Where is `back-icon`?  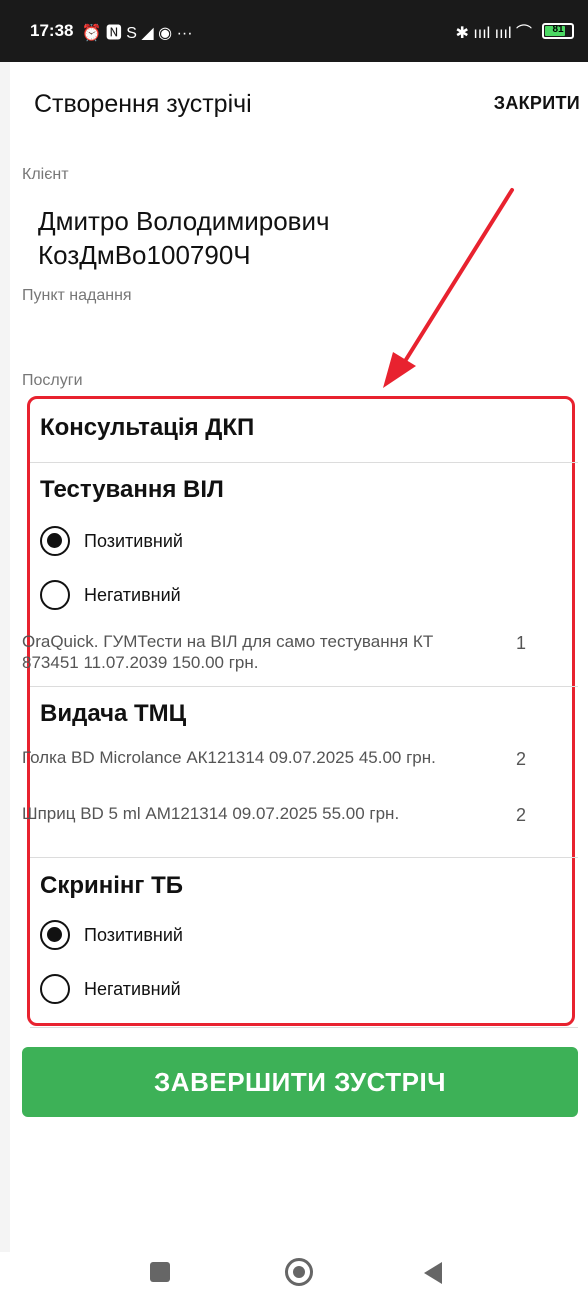
back-icon is located at coordinates (433, 1273).